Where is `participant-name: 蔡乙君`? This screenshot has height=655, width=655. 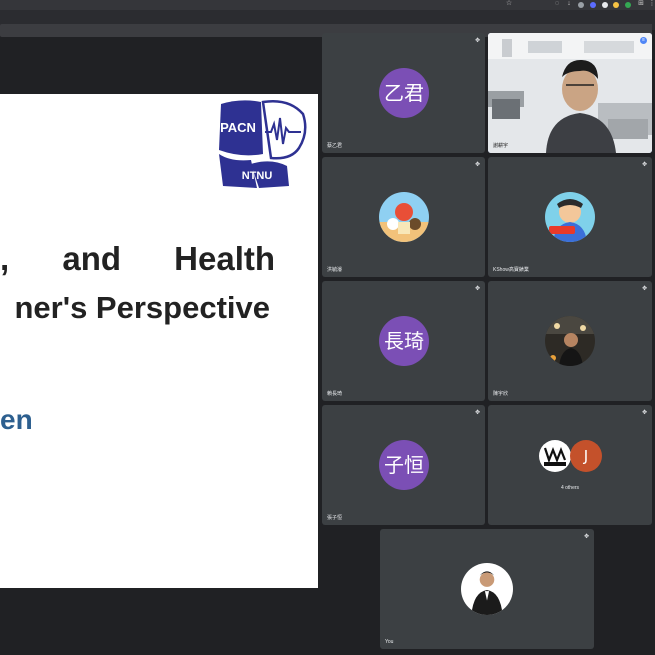 participant-name: 蔡乙君 is located at coordinates (335, 146).